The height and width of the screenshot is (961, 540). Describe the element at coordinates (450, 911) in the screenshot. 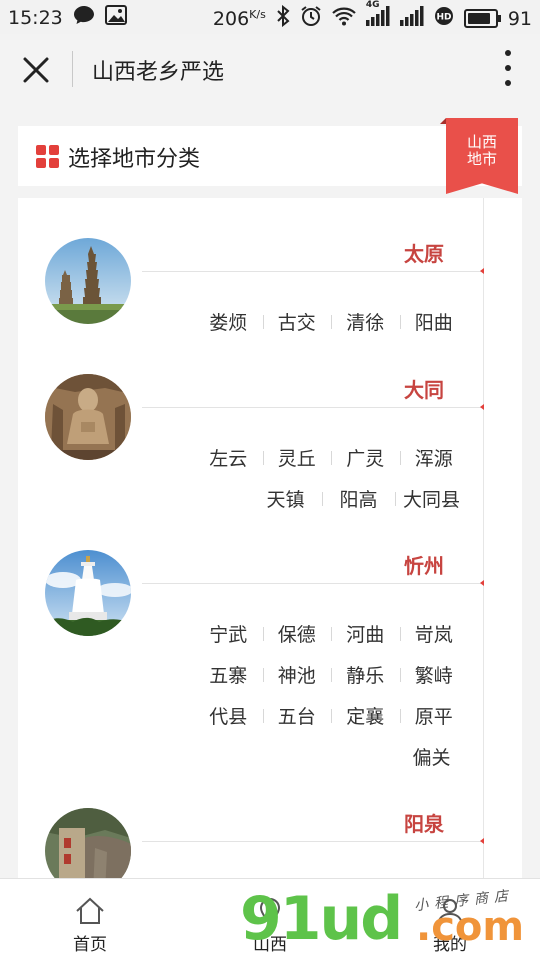

I see `user-icon` at that location.